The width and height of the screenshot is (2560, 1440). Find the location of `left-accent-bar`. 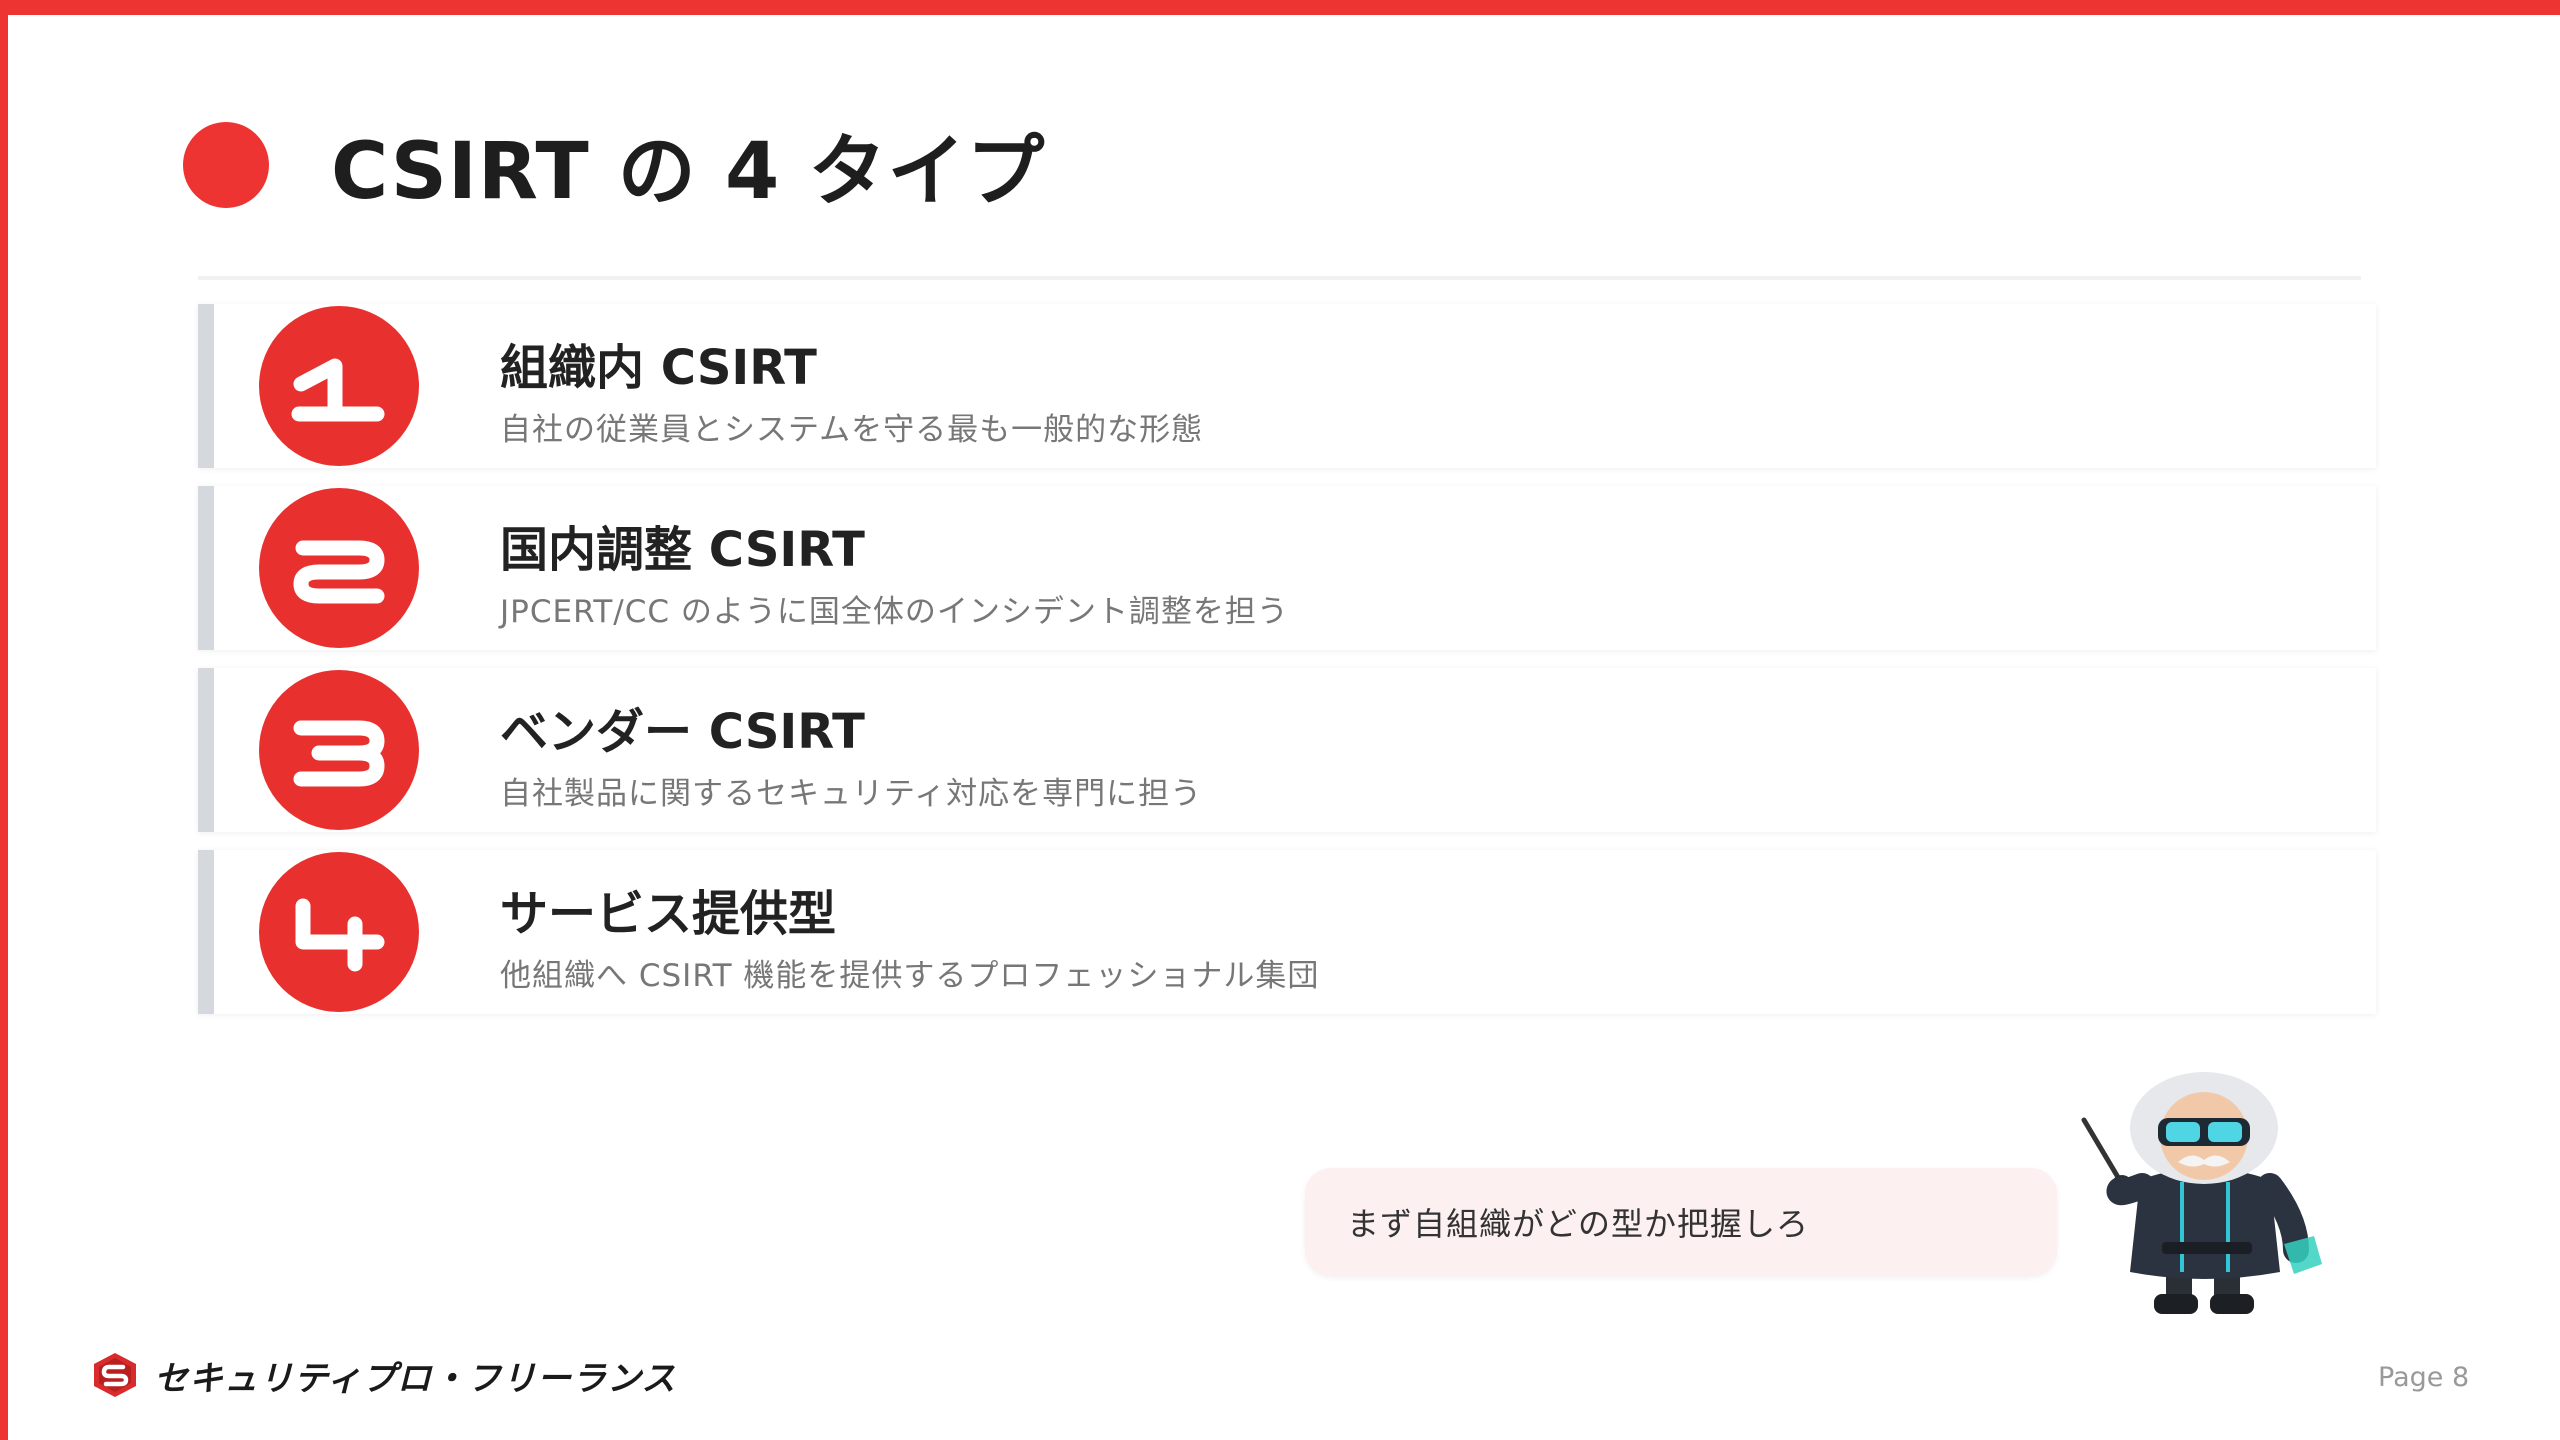

left-accent-bar is located at coordinates (4, 720).